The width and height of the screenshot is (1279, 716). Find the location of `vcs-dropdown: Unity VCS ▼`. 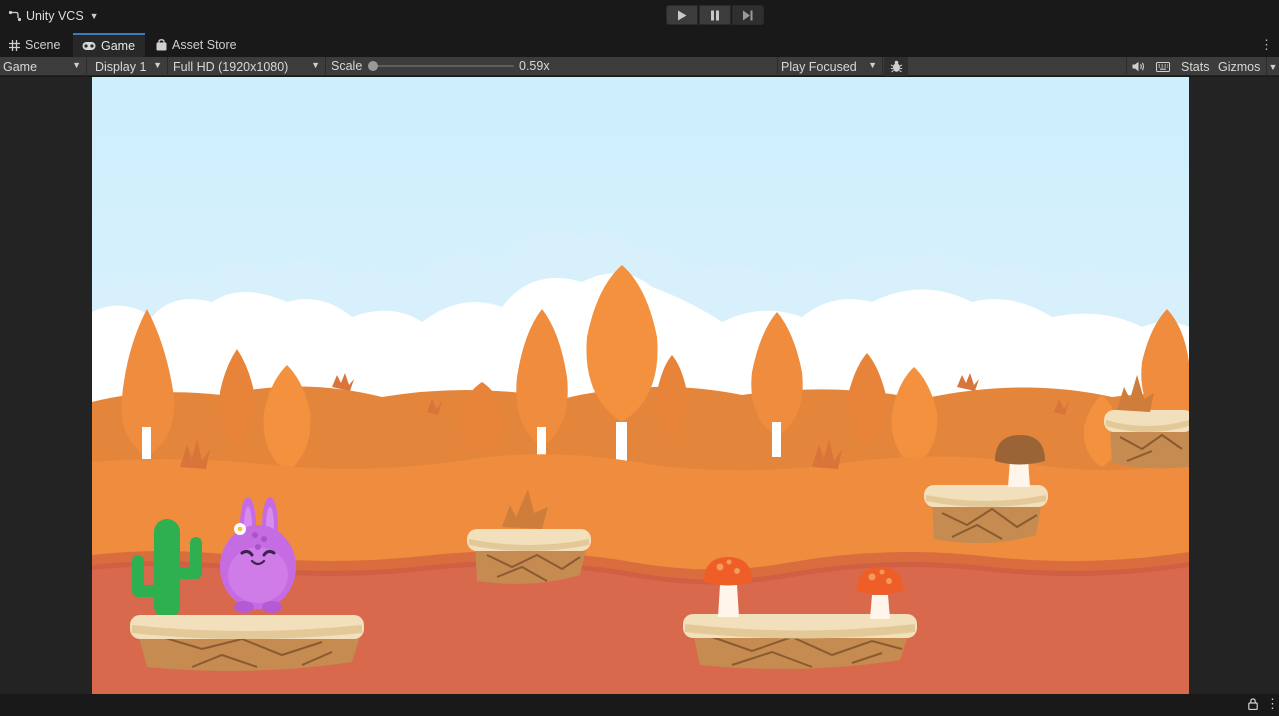

vcs-dropdown: Unity VCS ▼ is located at coordinates (53, 16).